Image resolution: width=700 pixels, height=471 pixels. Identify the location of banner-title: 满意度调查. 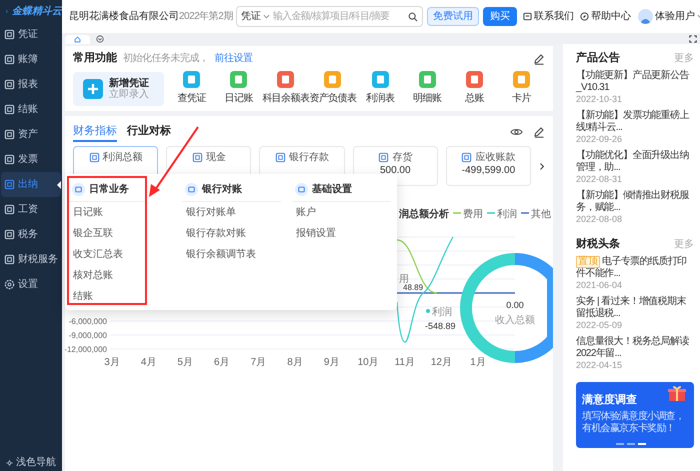
(609, 400).